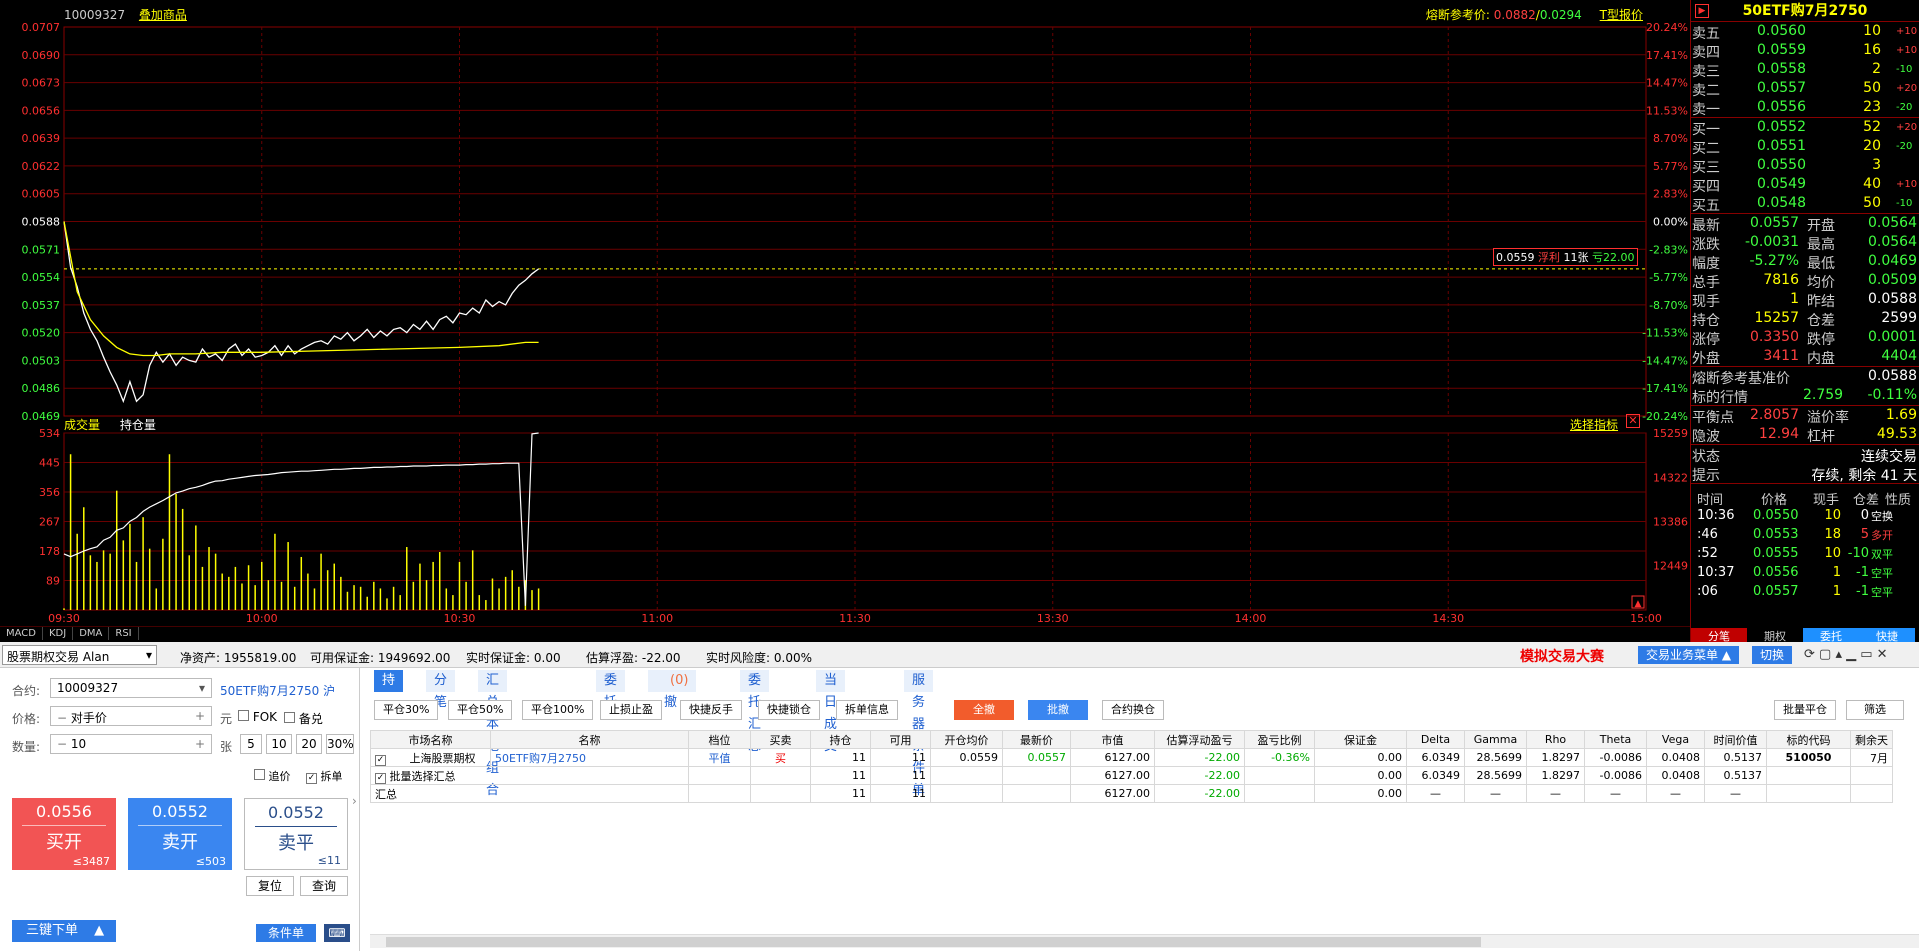  Describe the element at coordinates (58, 633) in the screenshot. I see `tab-kdj: KDJ` at that location.